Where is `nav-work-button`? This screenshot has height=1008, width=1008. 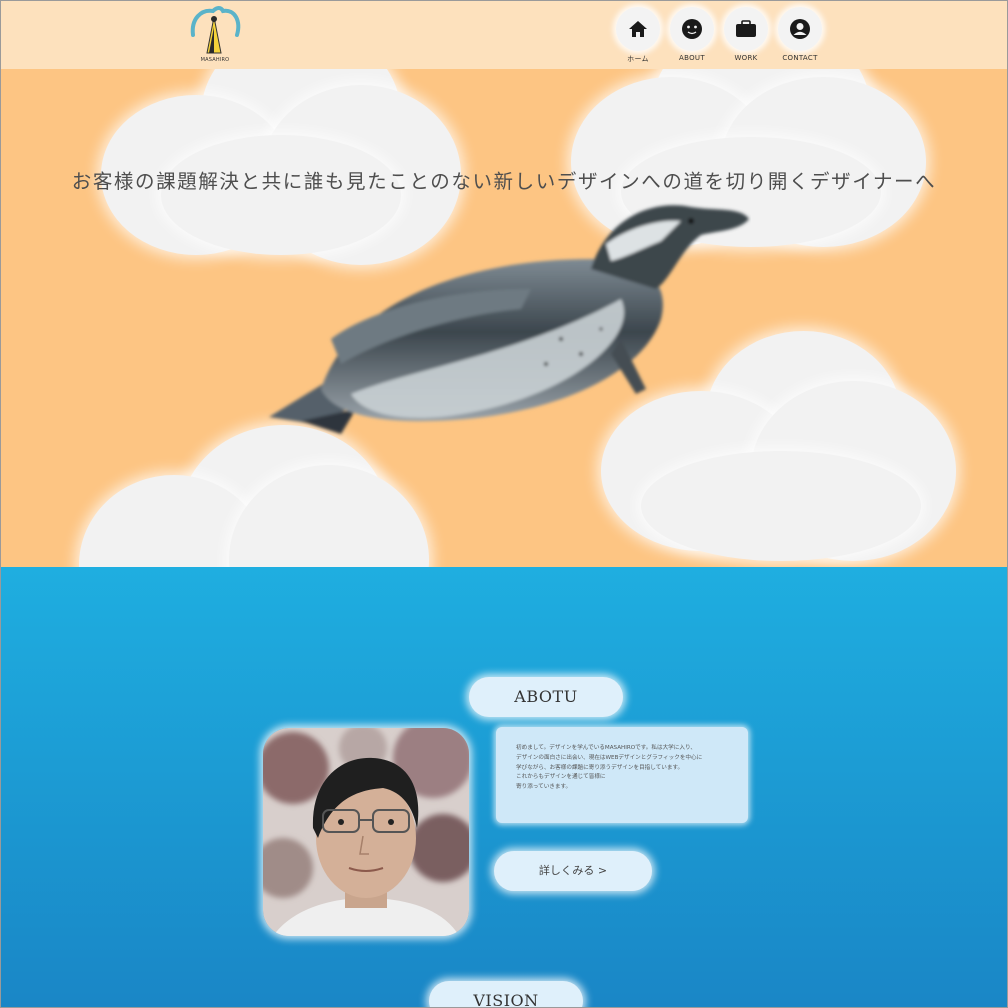
nav-work-button is located at coordinates (746, 29).